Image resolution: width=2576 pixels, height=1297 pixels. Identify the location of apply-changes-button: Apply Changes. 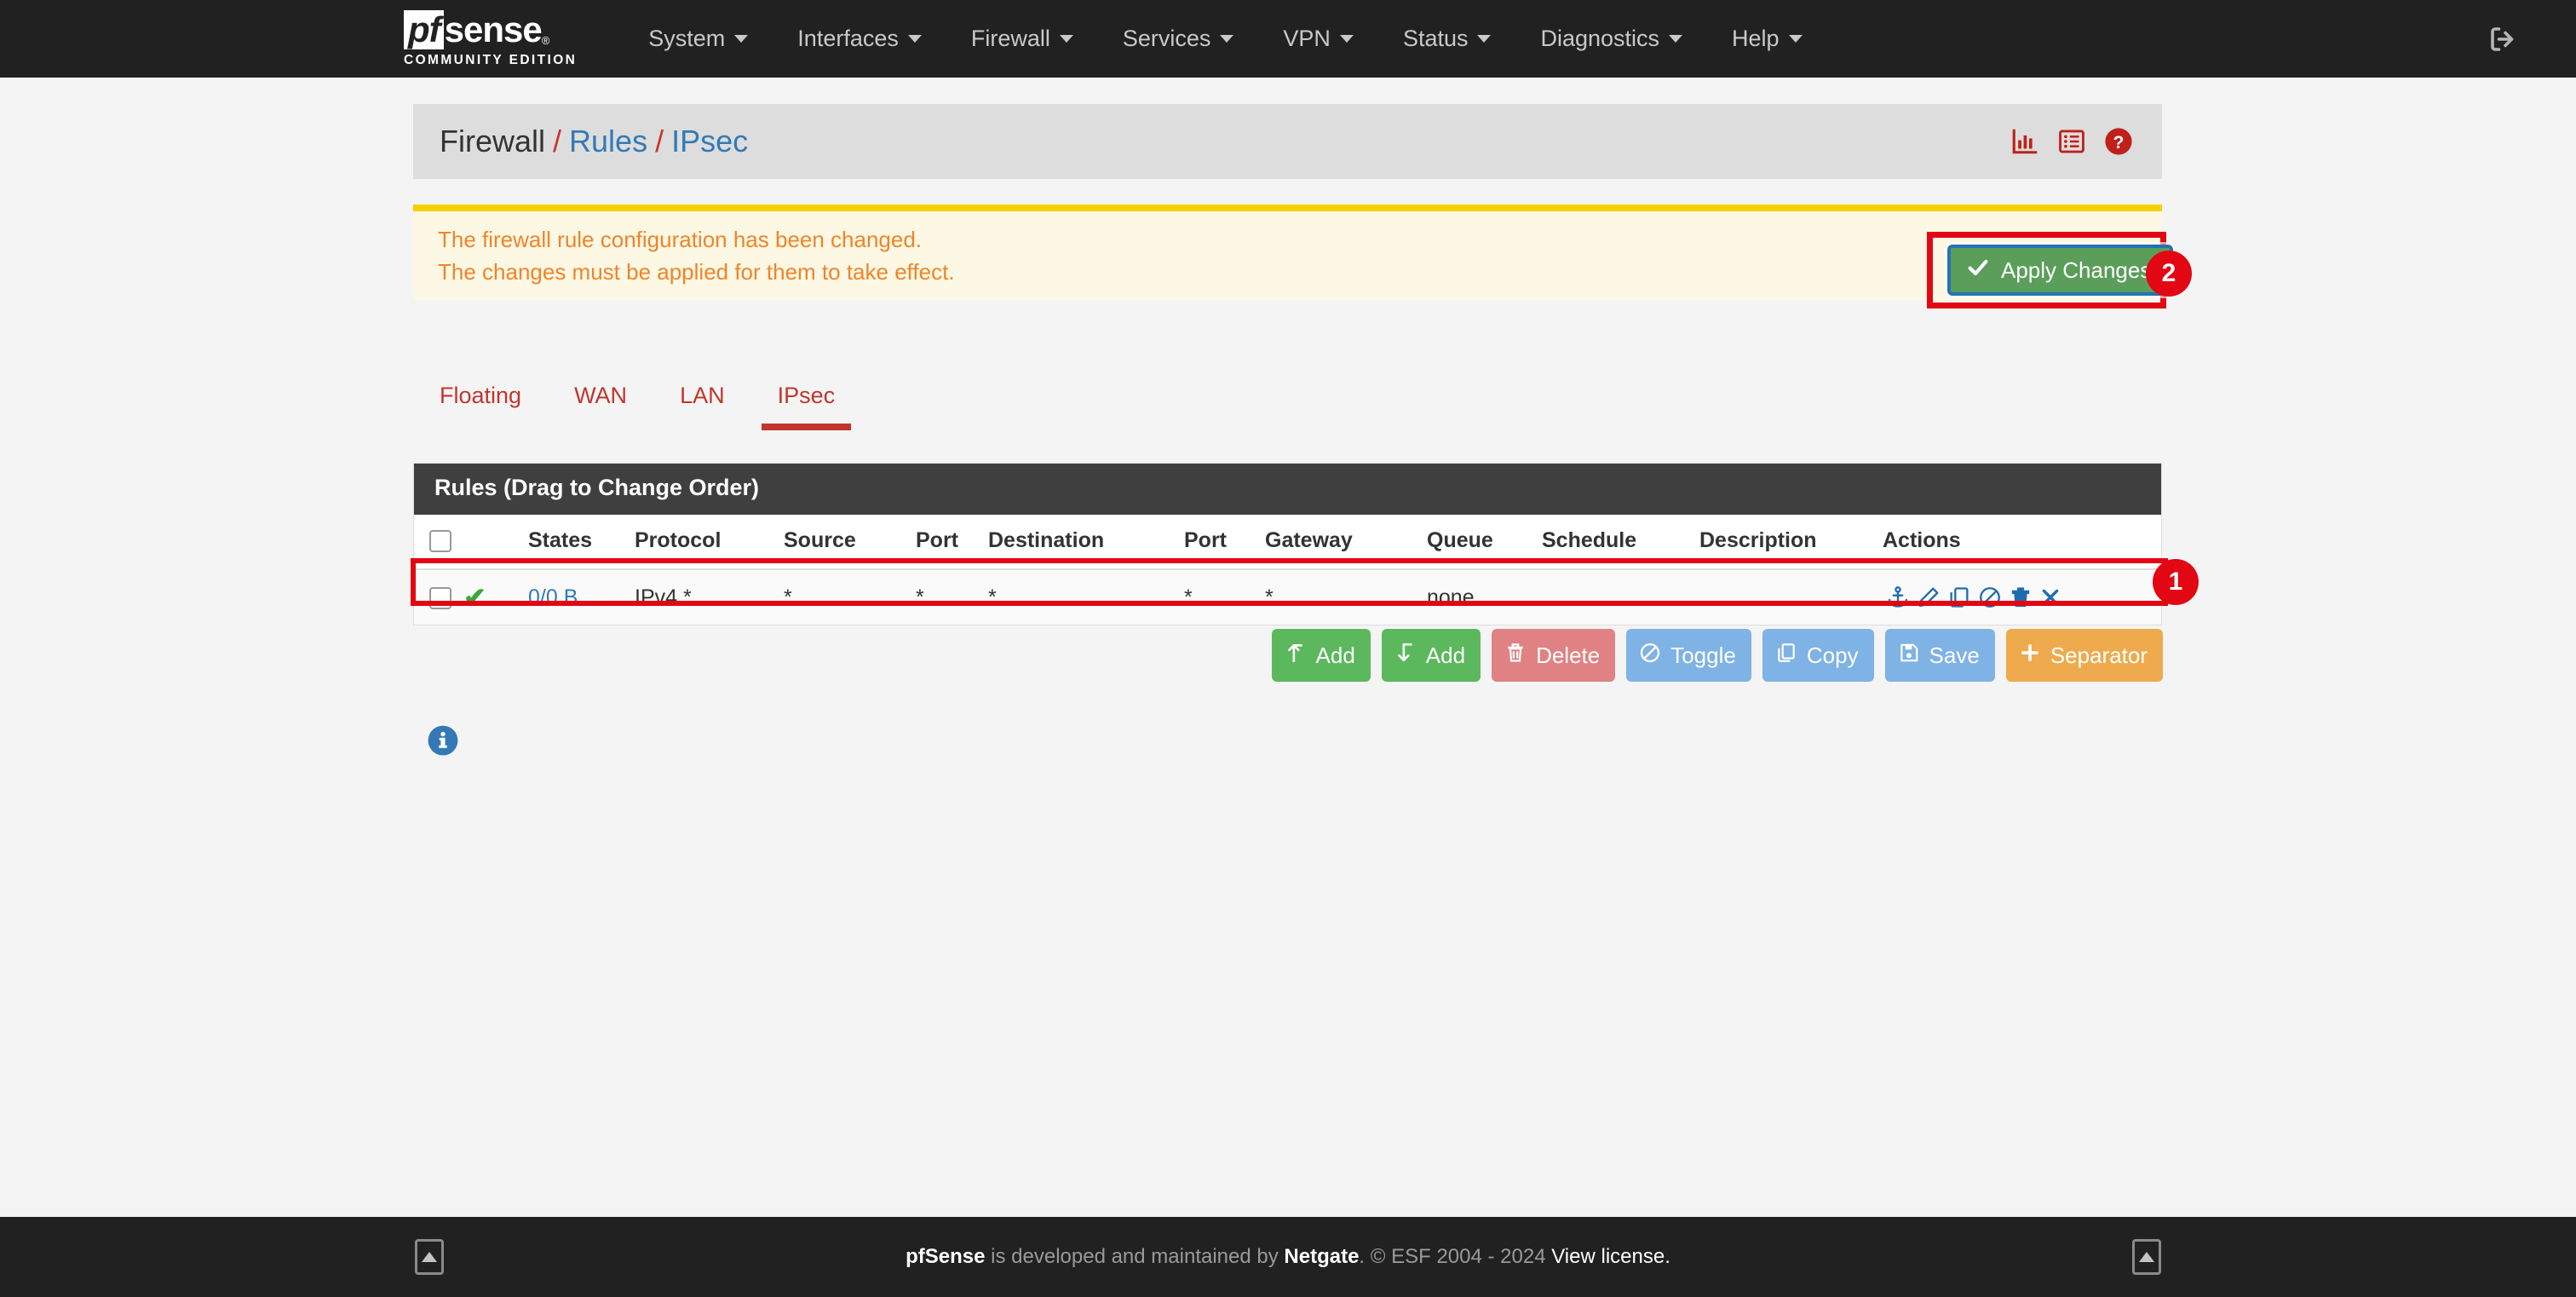
(2061, 270).